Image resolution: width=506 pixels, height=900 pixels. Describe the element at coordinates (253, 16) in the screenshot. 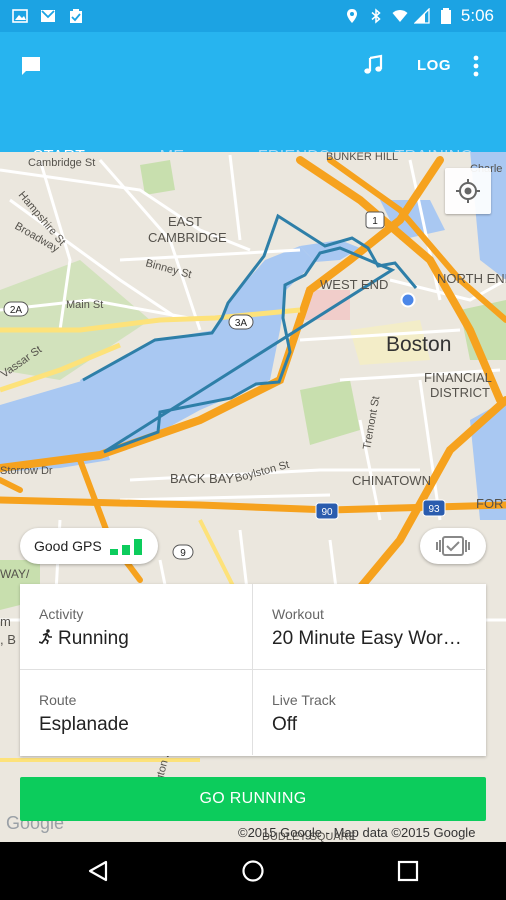

I see `status-bar: 5:06` at that location.